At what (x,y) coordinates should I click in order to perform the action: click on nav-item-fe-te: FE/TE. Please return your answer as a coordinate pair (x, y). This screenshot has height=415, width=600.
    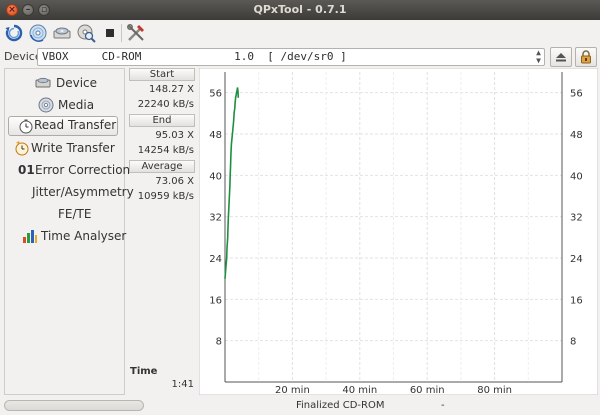
    Looking at the image, I should click on (78, 215).